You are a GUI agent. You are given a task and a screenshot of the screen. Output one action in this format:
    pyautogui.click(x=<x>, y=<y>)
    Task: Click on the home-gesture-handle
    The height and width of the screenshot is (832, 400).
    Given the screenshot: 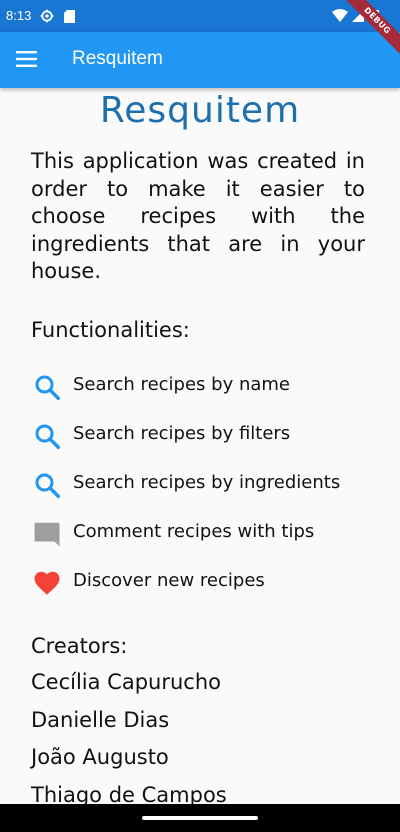 What is the action you would take?
    pyautogui.click(x=200, y=818)
    